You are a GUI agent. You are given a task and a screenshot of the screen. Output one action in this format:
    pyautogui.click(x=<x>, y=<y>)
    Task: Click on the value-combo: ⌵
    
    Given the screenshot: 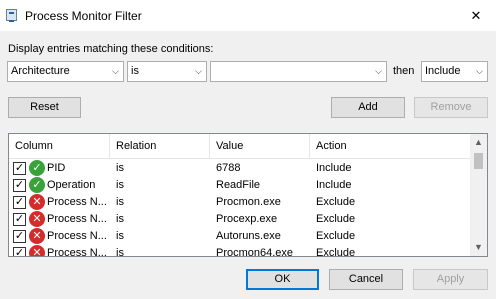 What is the action you would take?
    pyautogui.click(x=298, y=71)
    